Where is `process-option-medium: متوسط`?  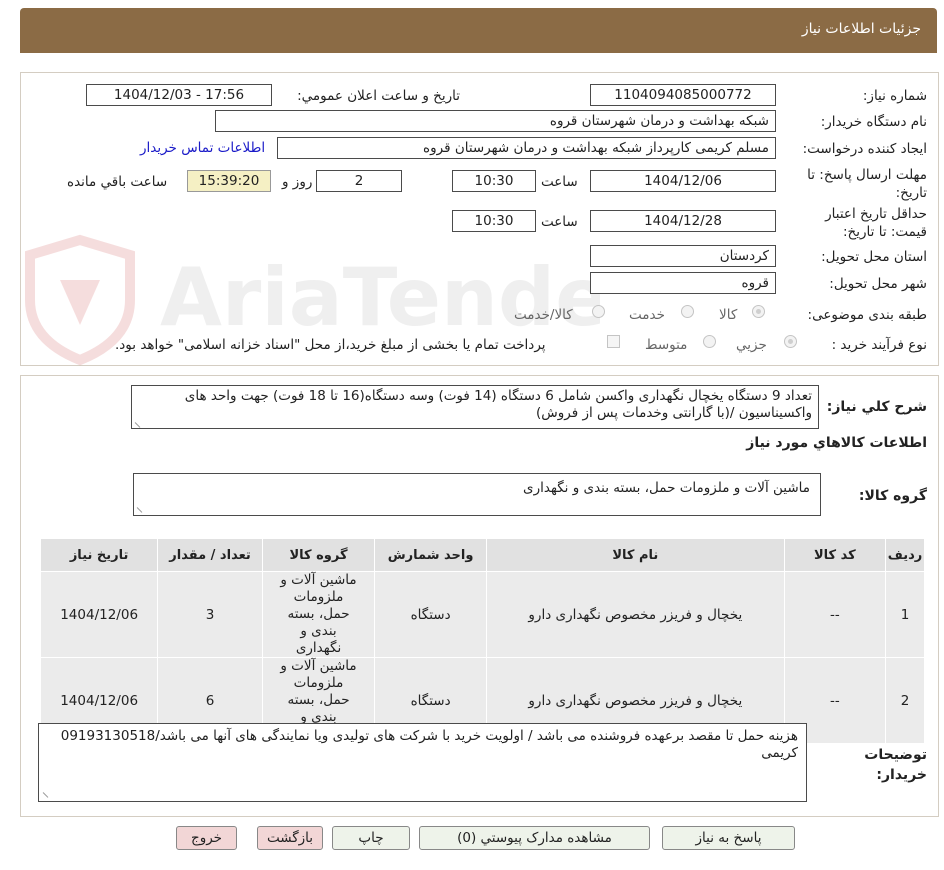
process-option-medium: متوسط is located at coordinates (666, 345).